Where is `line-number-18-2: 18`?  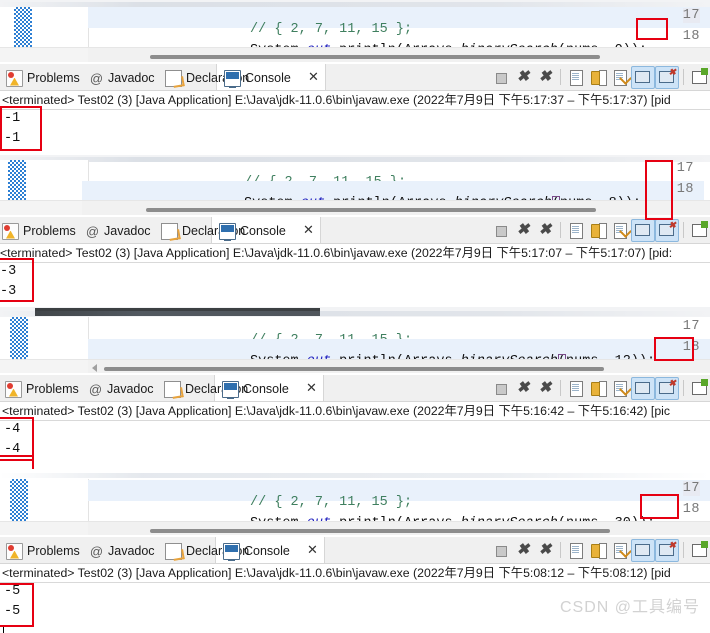
line-number-18-2: 18 is located at coordinates (685, 189).